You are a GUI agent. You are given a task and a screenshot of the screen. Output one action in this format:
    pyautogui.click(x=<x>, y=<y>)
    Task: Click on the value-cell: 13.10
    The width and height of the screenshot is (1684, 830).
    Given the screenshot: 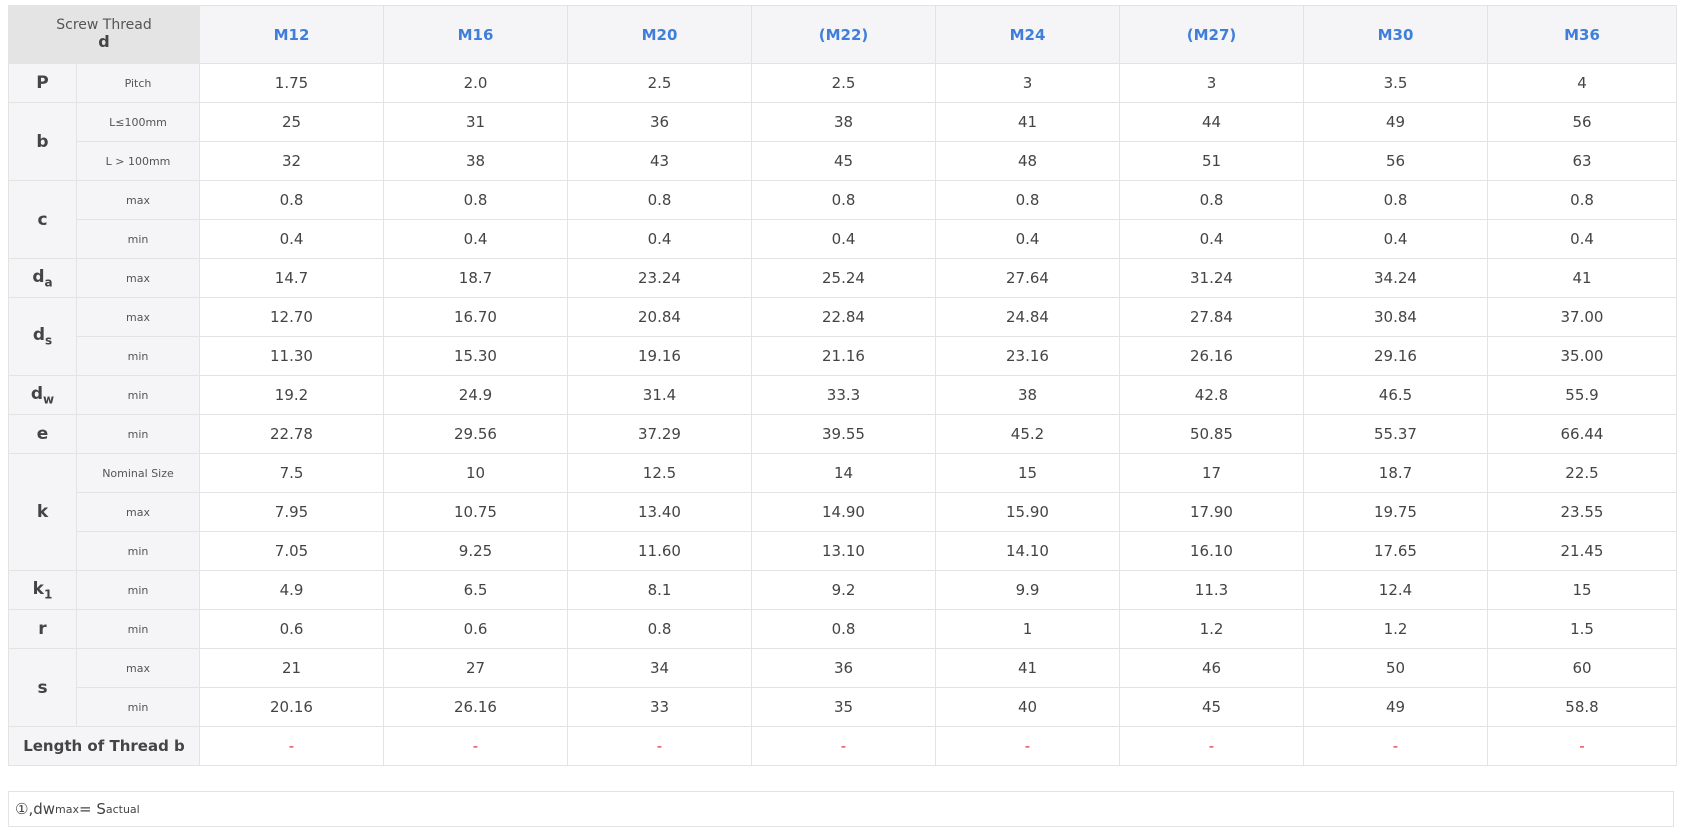 What is the action you would take?
    pyautogui.click(x=843, y=551)
    